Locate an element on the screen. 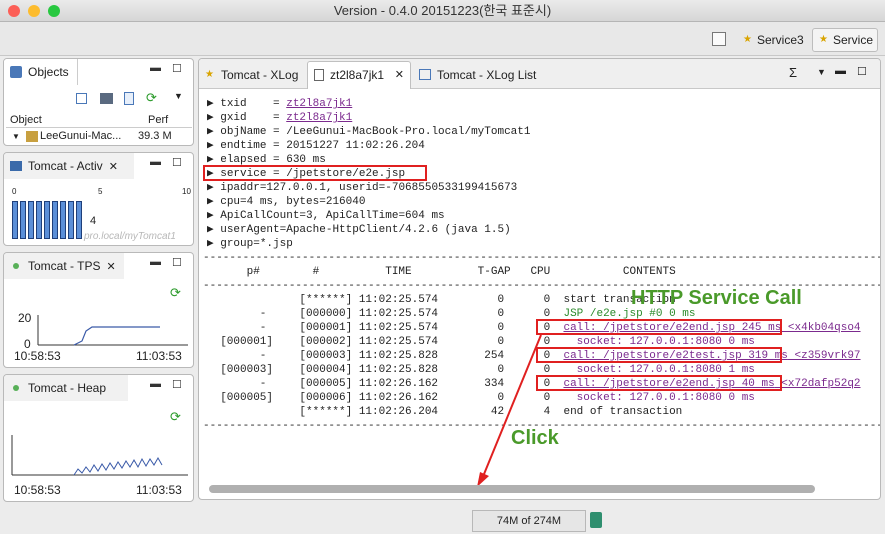 This screenshot has height=534, width=885. table-row: ▼ LeeGunui-Mac... 39.3 M is located at coordinates (99, 137).